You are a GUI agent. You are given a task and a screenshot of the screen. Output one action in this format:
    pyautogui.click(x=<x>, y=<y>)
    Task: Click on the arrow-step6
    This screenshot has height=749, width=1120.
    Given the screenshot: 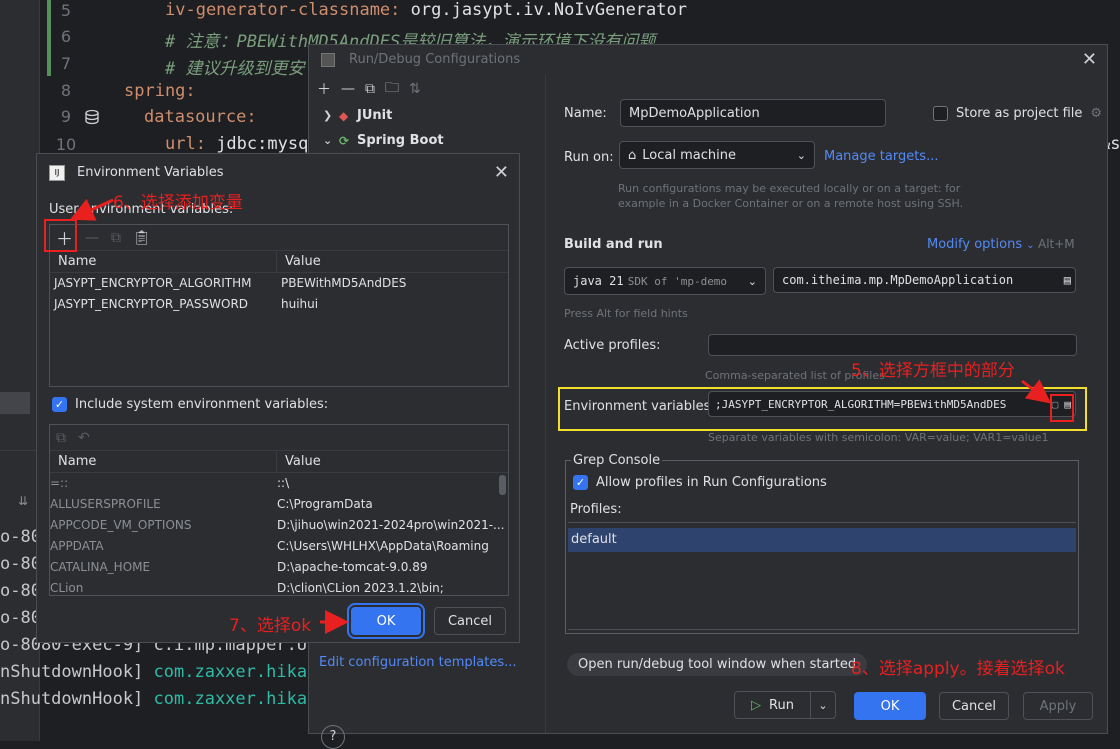 What is the action you would take?
    pyautogui.click(x=91, y=209)
    